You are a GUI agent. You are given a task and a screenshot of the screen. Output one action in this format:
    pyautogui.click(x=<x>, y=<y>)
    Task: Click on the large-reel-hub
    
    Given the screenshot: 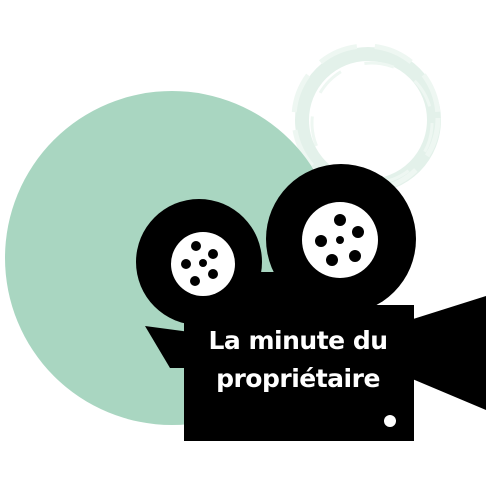 What is the action you would take?
    pyautogui.click(x=340, y=240)
    